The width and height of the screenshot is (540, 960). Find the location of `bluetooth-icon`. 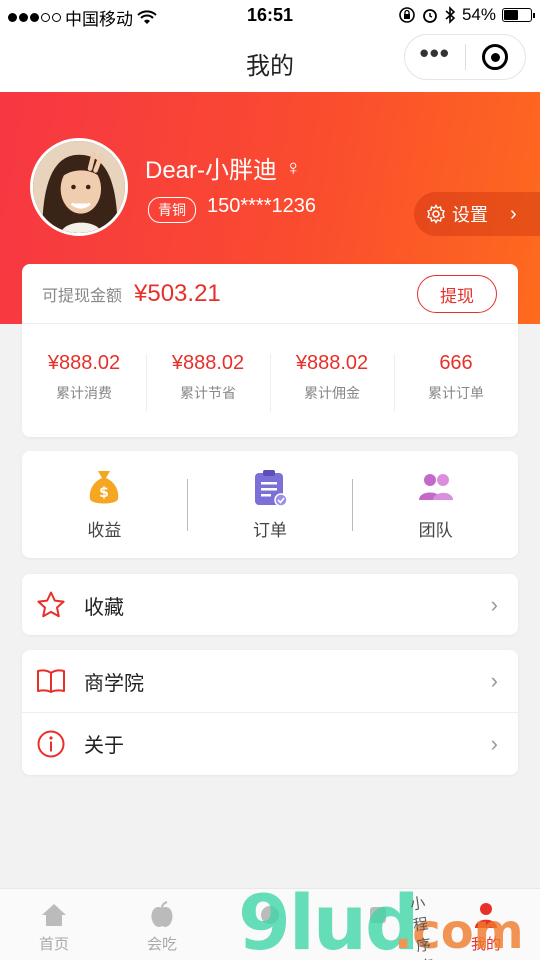

bluetooth-icon is located at coordinates (450, 15).